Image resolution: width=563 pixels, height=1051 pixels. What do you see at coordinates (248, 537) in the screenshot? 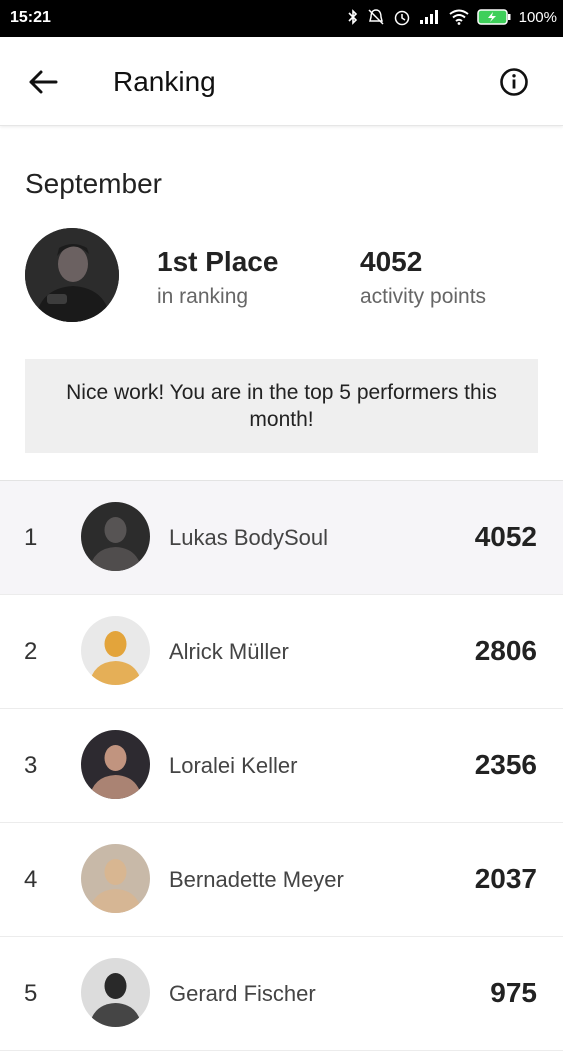
I see `participant-name: Lukas BodySoul` at bounding box center [248, 537].